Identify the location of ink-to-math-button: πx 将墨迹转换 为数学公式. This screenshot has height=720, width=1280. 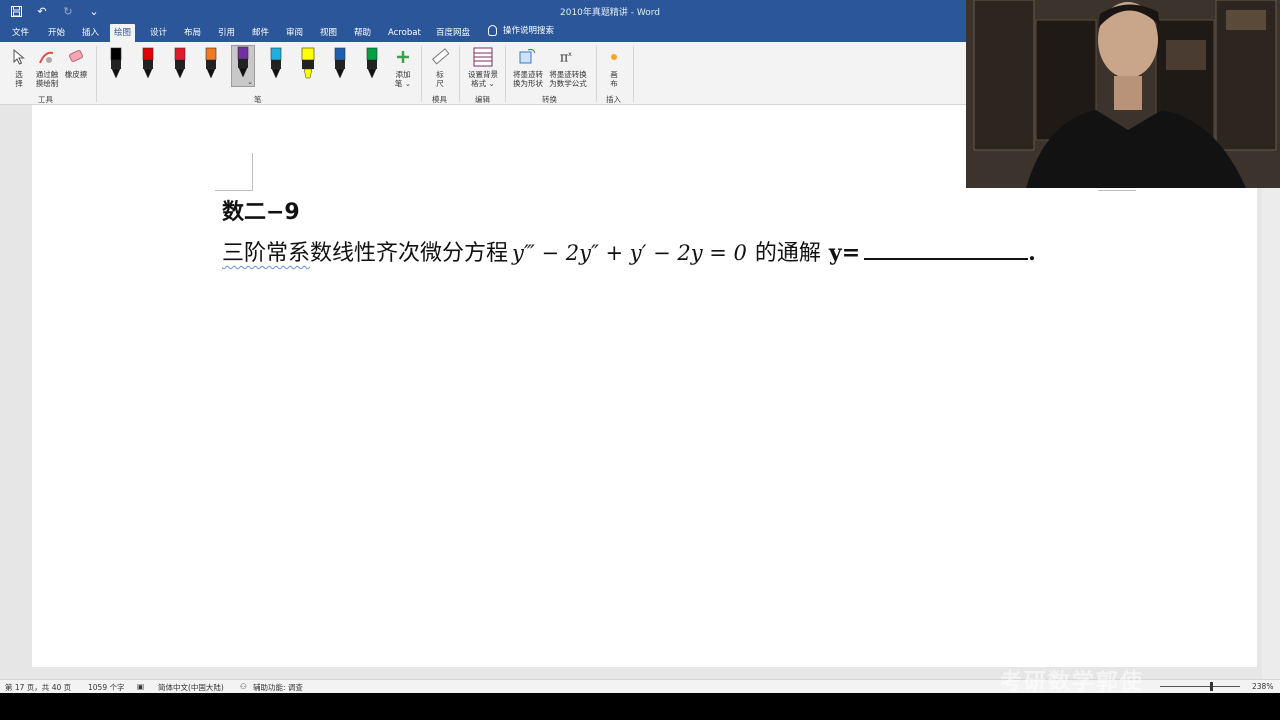
(568, 67).